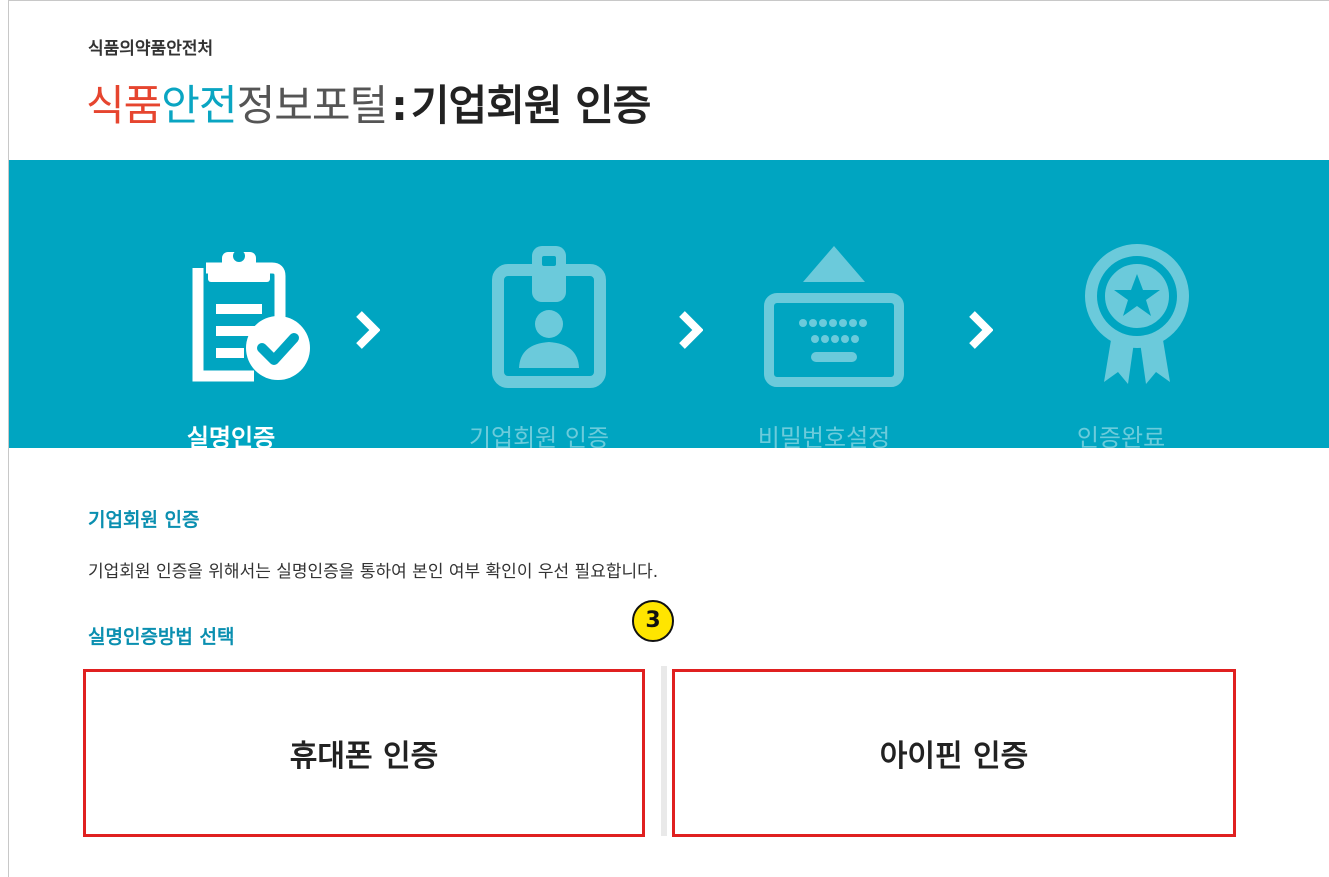 This screenshot has width=1329, height=877. Describe the element at coordinates (653, 621) in the screenshot. I see `annotation-badge: 3` at that location.